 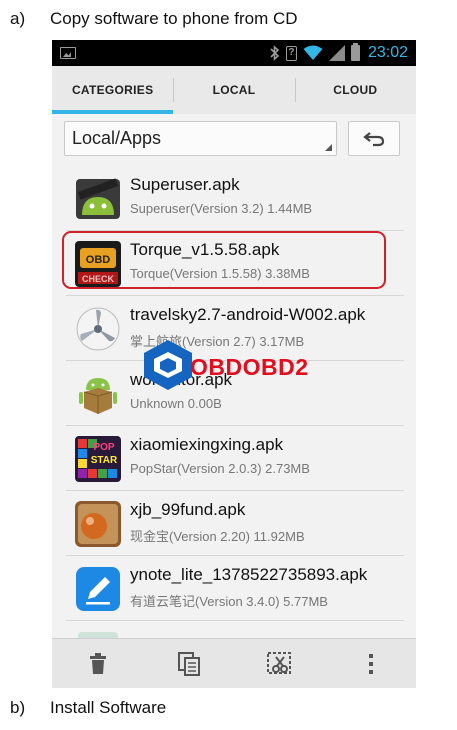 I want to click on caption-b: b) Install Software, so click(x=88, y=708).